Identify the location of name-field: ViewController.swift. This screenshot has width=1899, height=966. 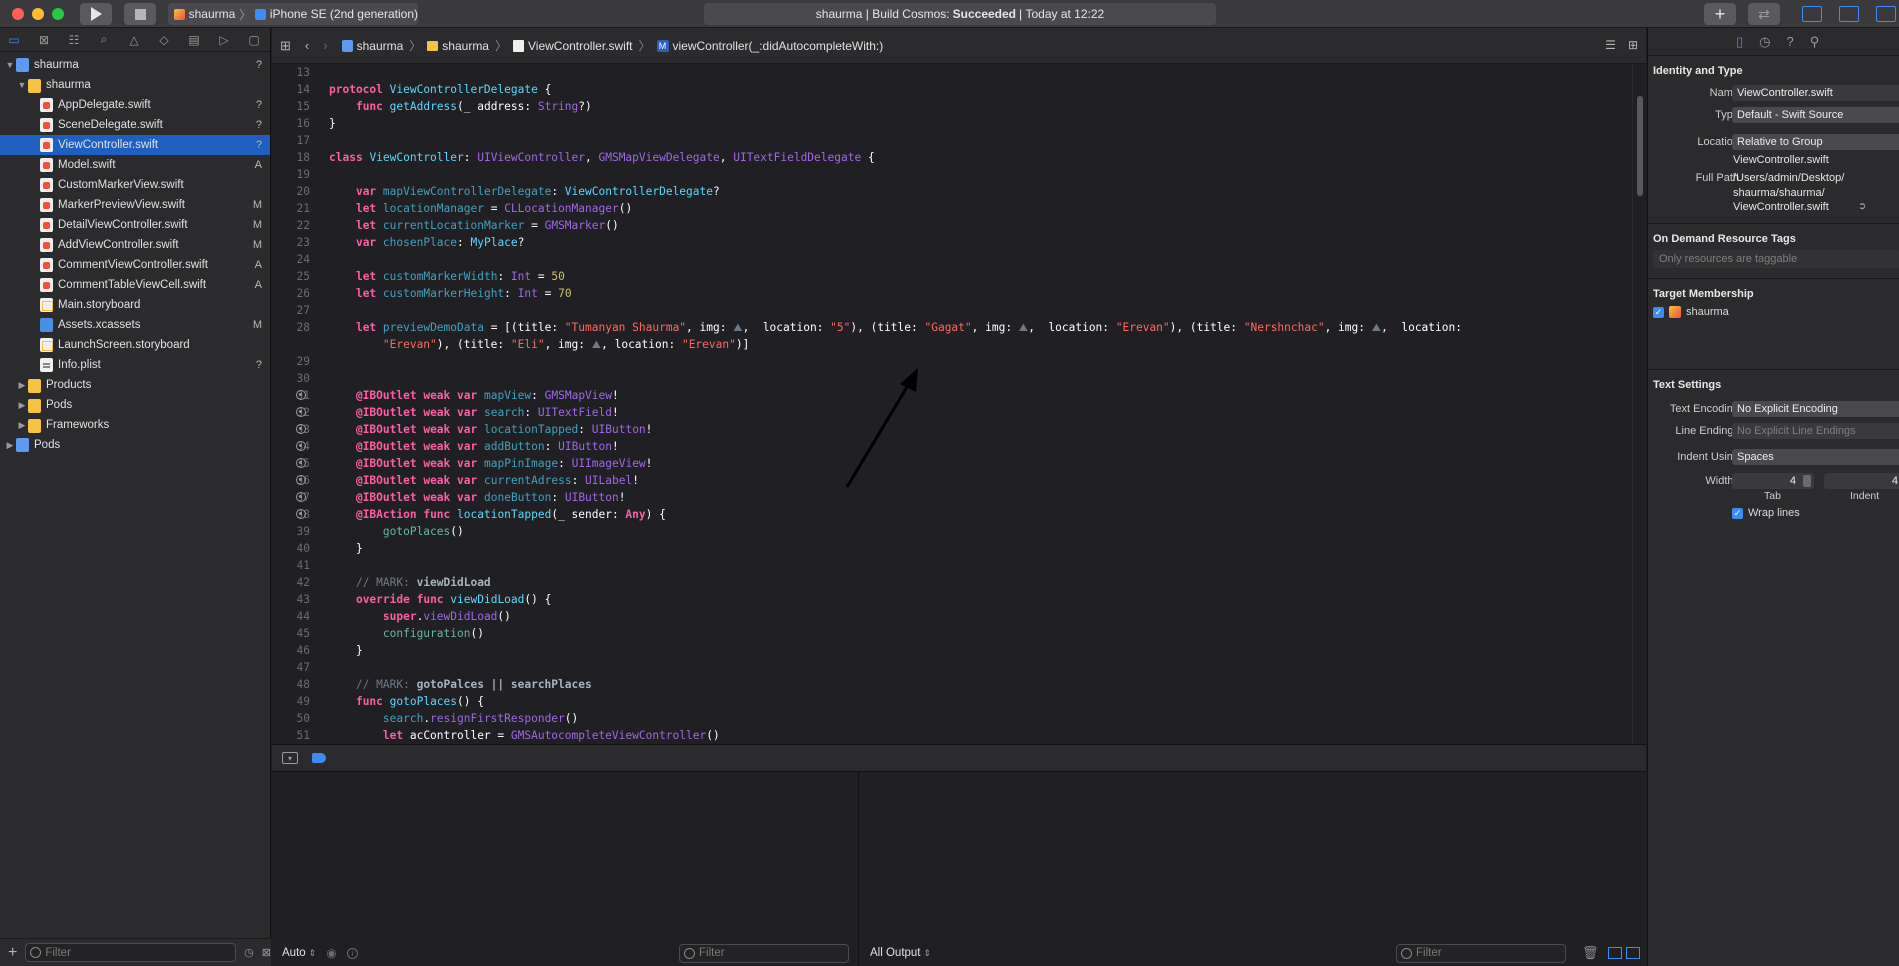
(1815, 93).